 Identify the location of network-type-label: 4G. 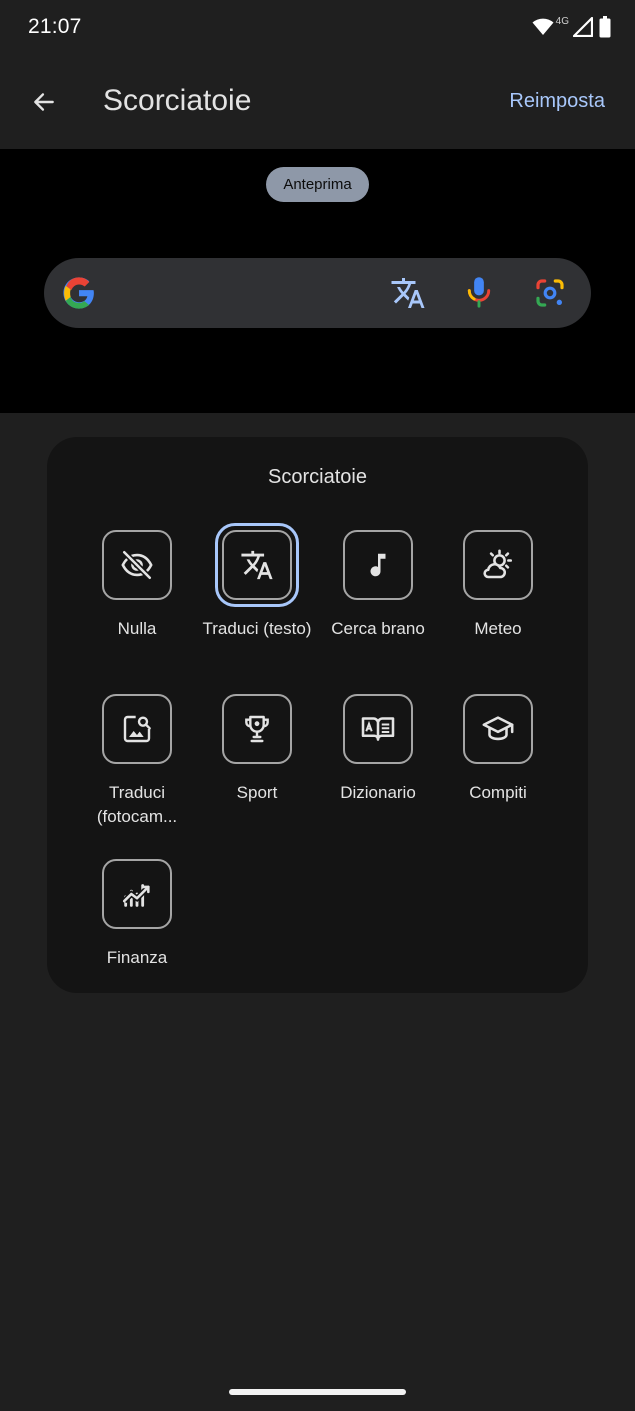
(562, 21).